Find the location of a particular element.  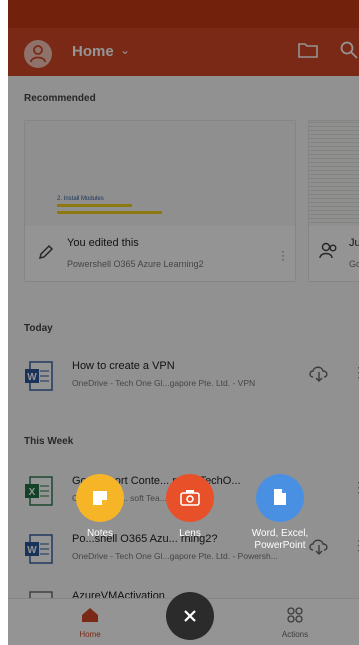

close-button is located at coordinates (190, 616).